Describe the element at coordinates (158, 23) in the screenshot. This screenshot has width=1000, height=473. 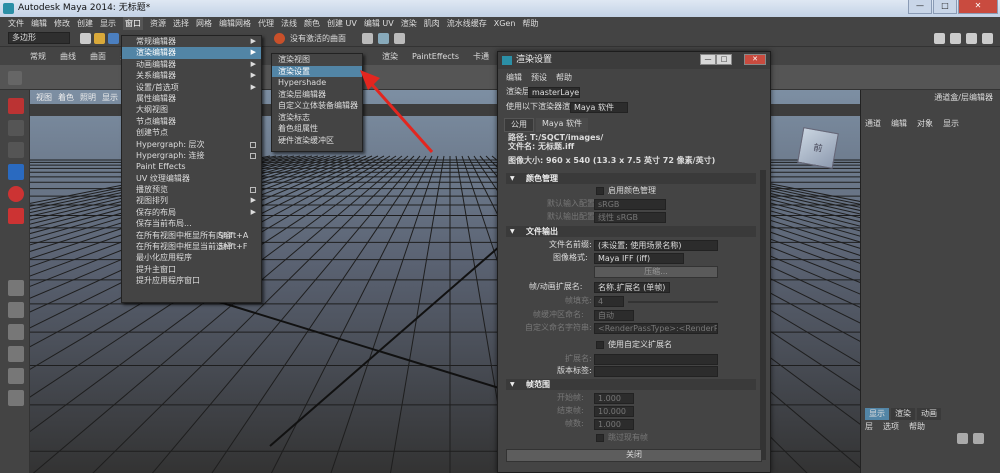
I see `menu-assets: 资源` at that location.